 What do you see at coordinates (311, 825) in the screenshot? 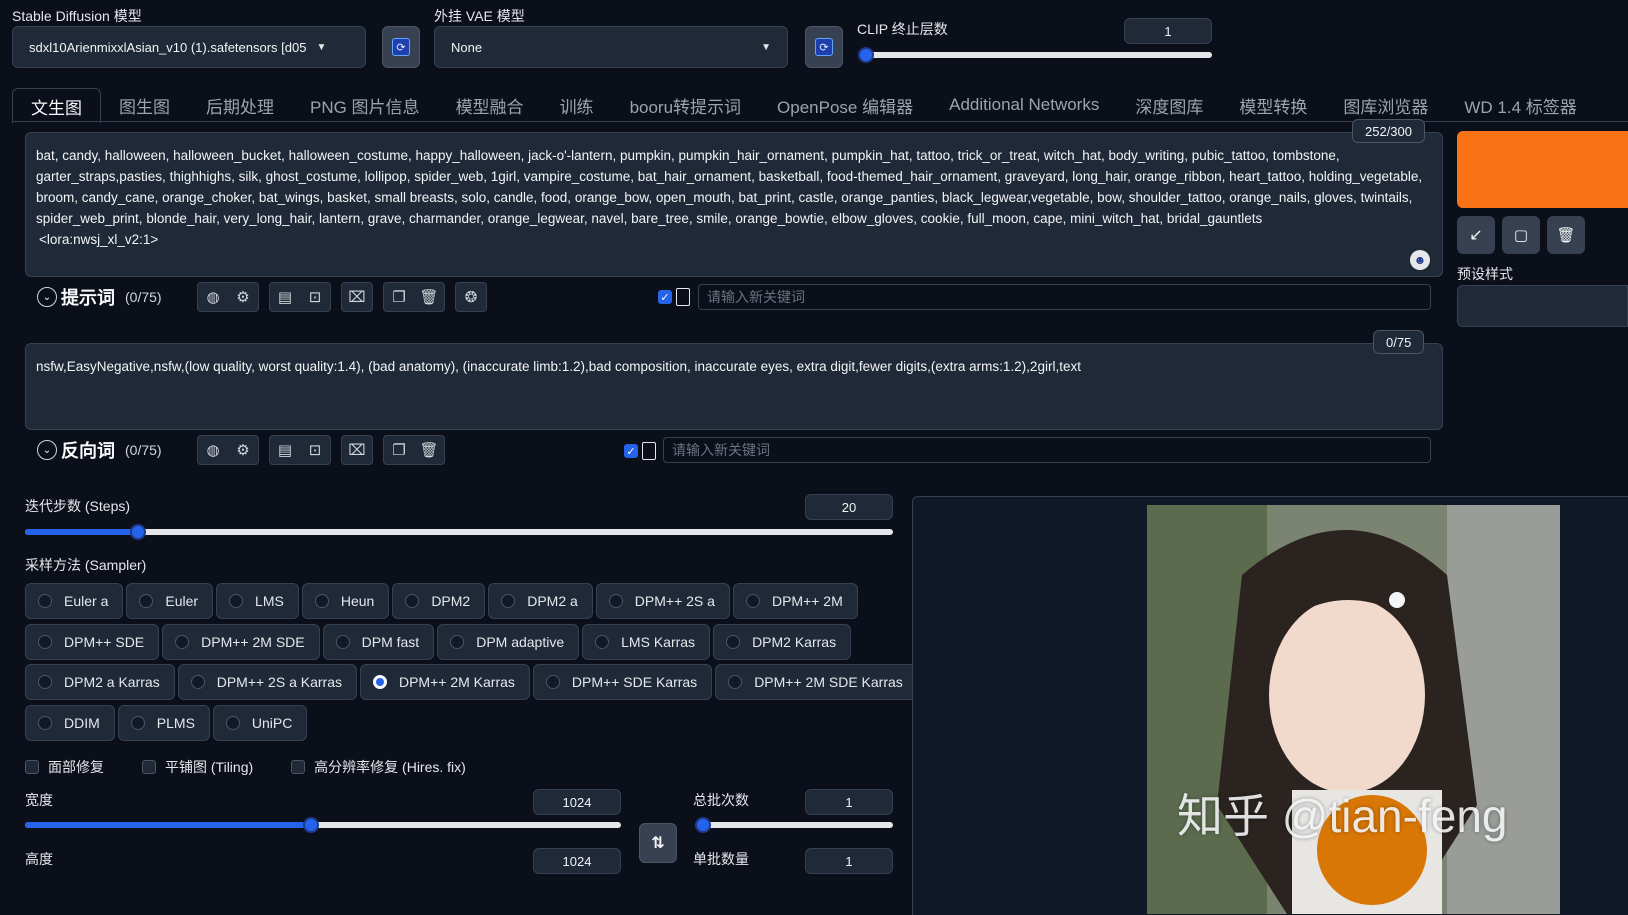
I see `width-slider-thumb` at bounding box center [311, 825].